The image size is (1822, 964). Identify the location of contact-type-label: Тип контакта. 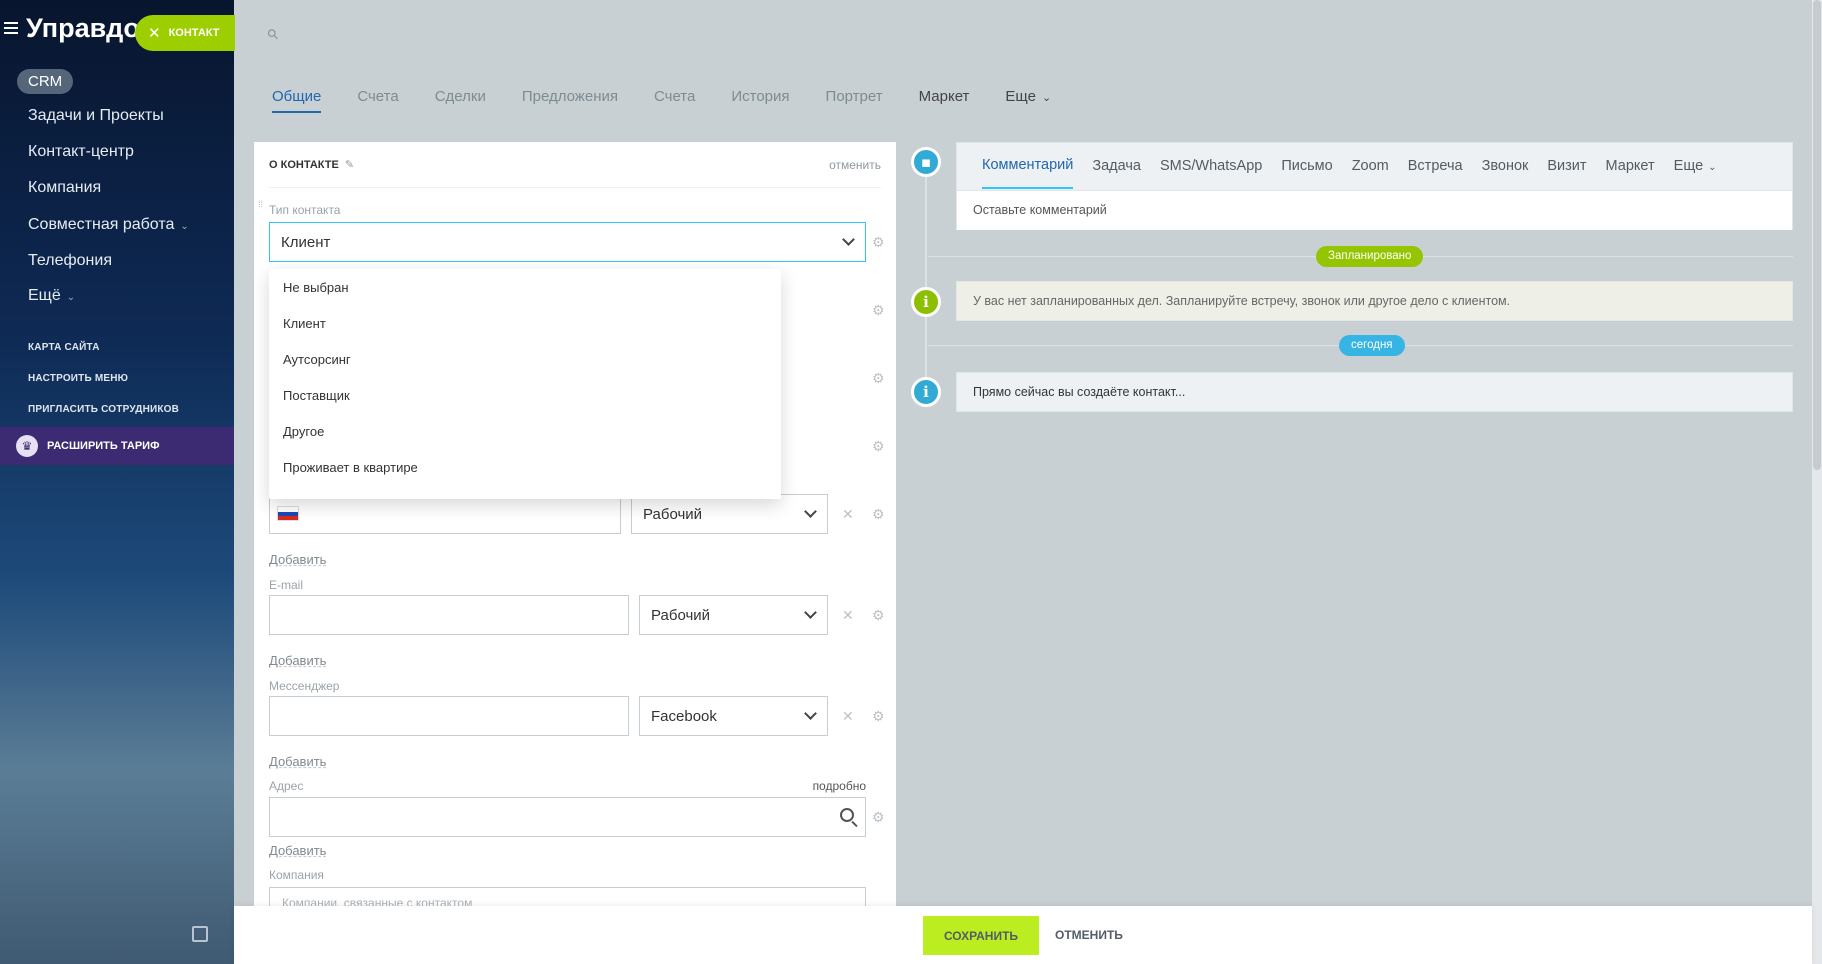
(305, 210).